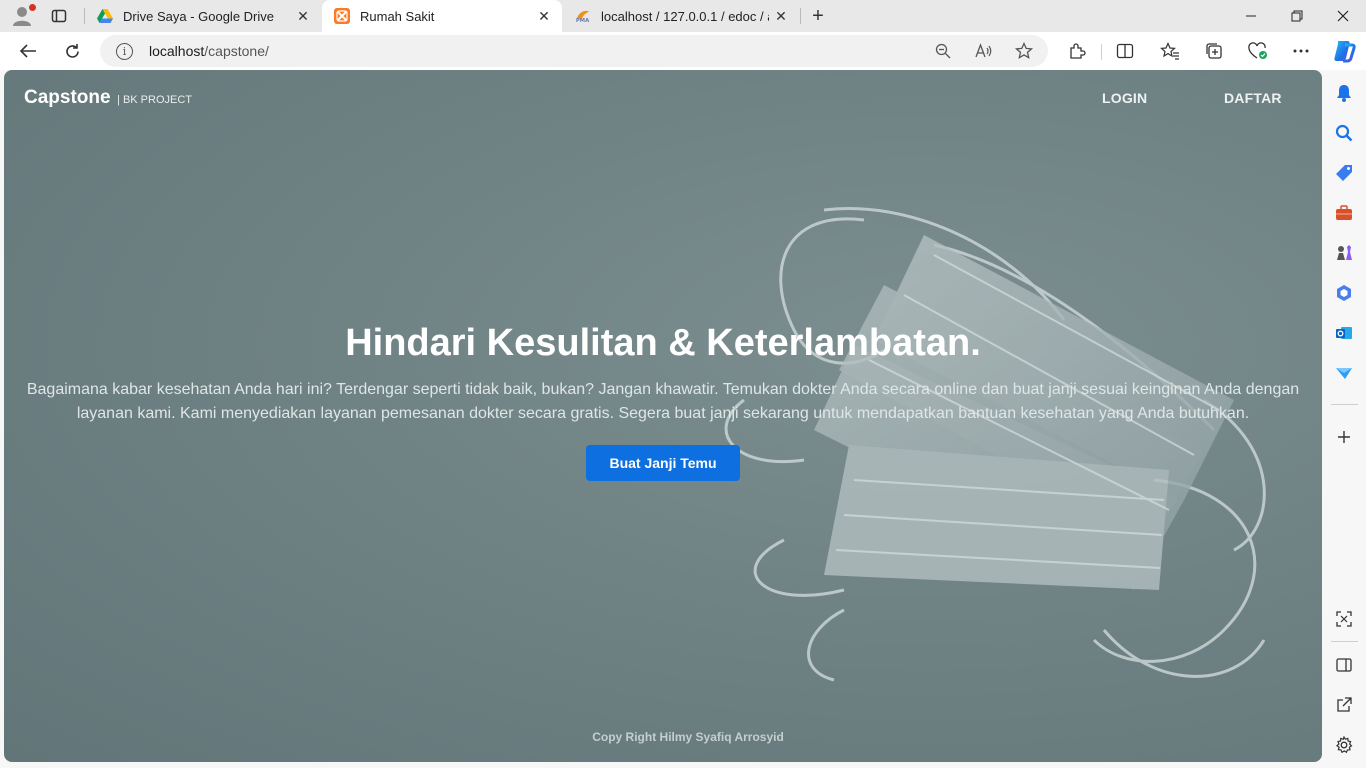  What do you see at coordinates (1125, 51) in the screenshot?
I see `split-screen-icon` at bounding box center [1125, 51].